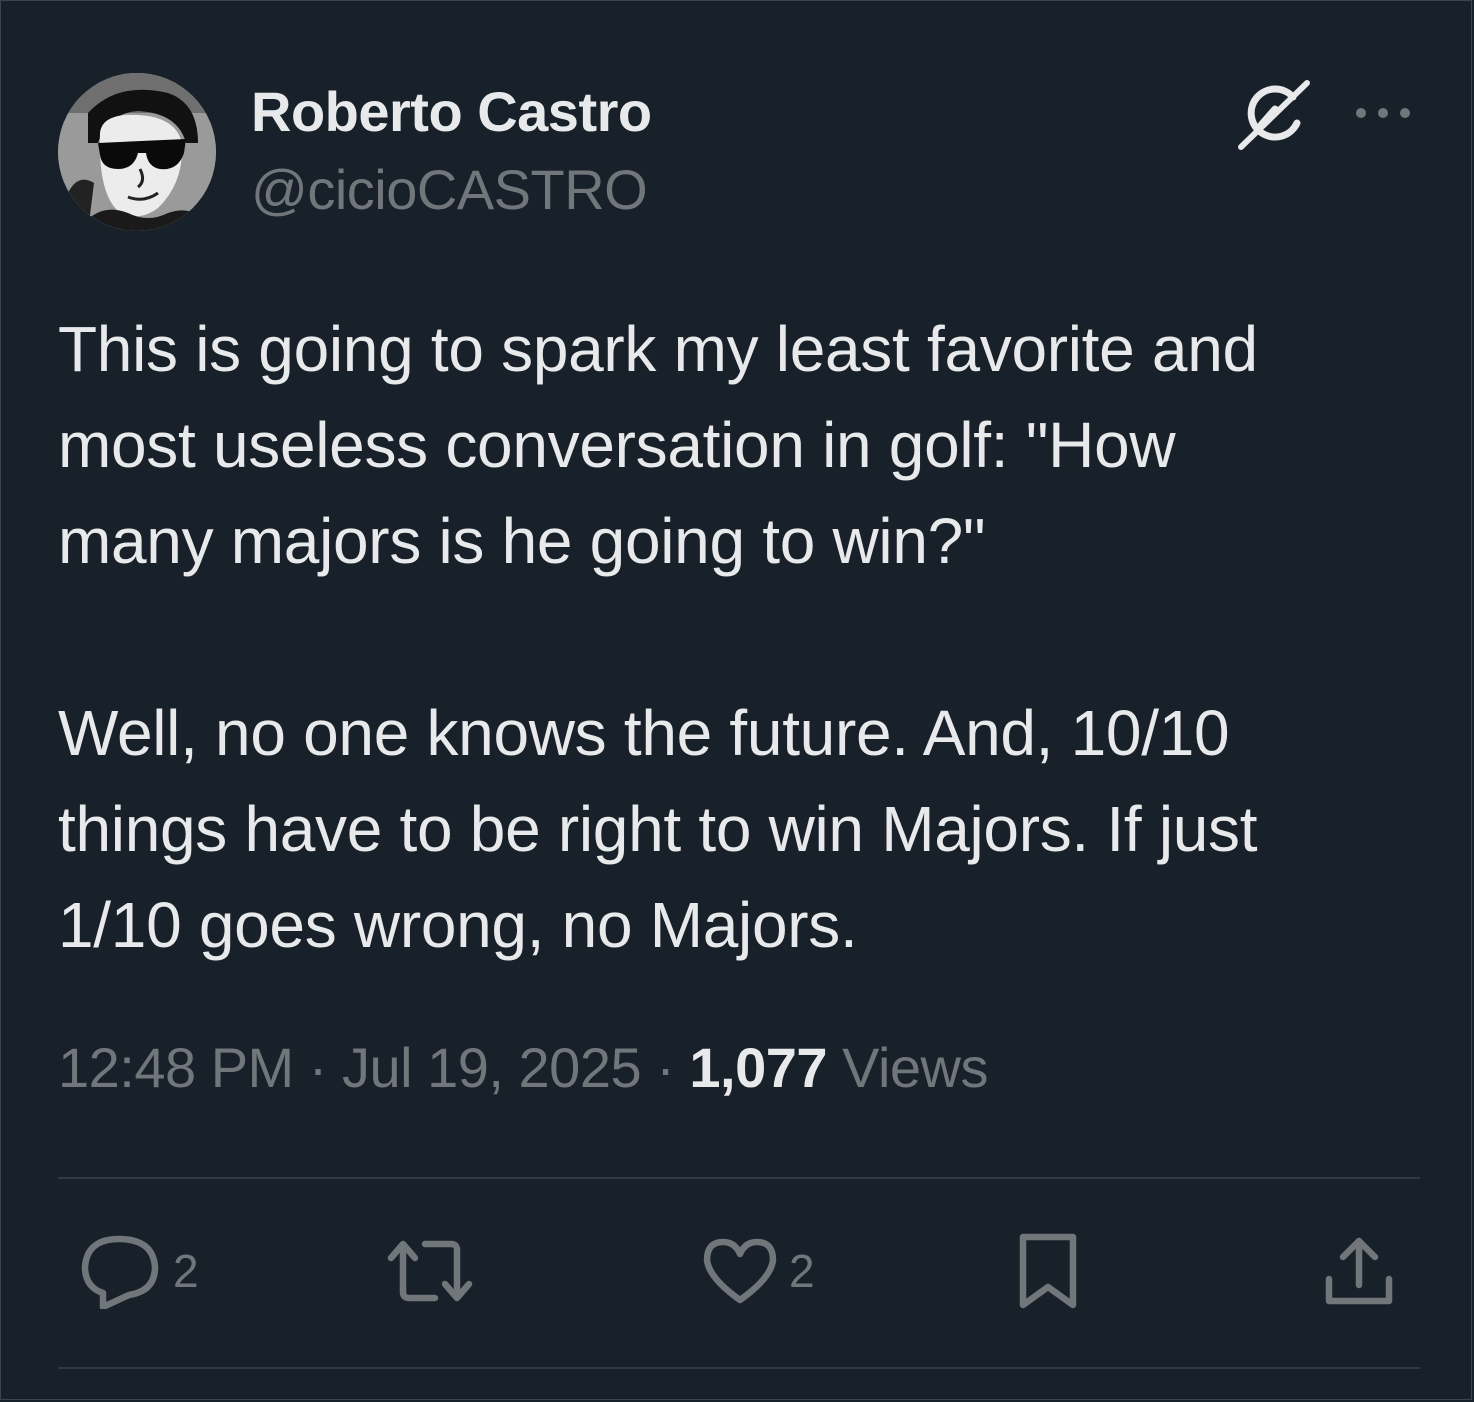 The height and width of the screenshot is (1402, 1474). I want to click on avatar, so click(137, 152).